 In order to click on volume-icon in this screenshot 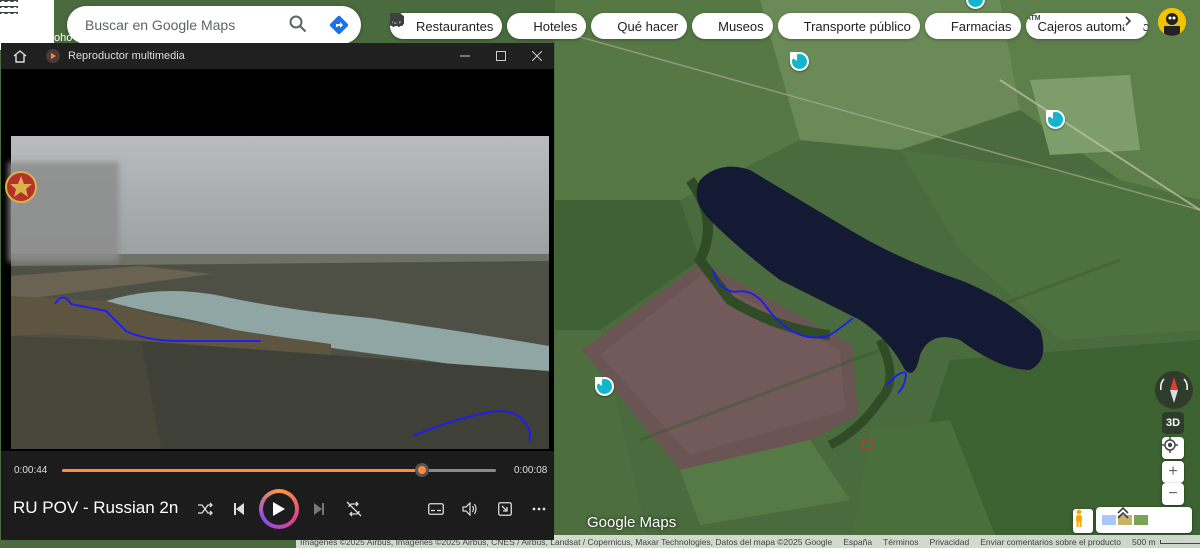, I will do `click(469, 509)`.